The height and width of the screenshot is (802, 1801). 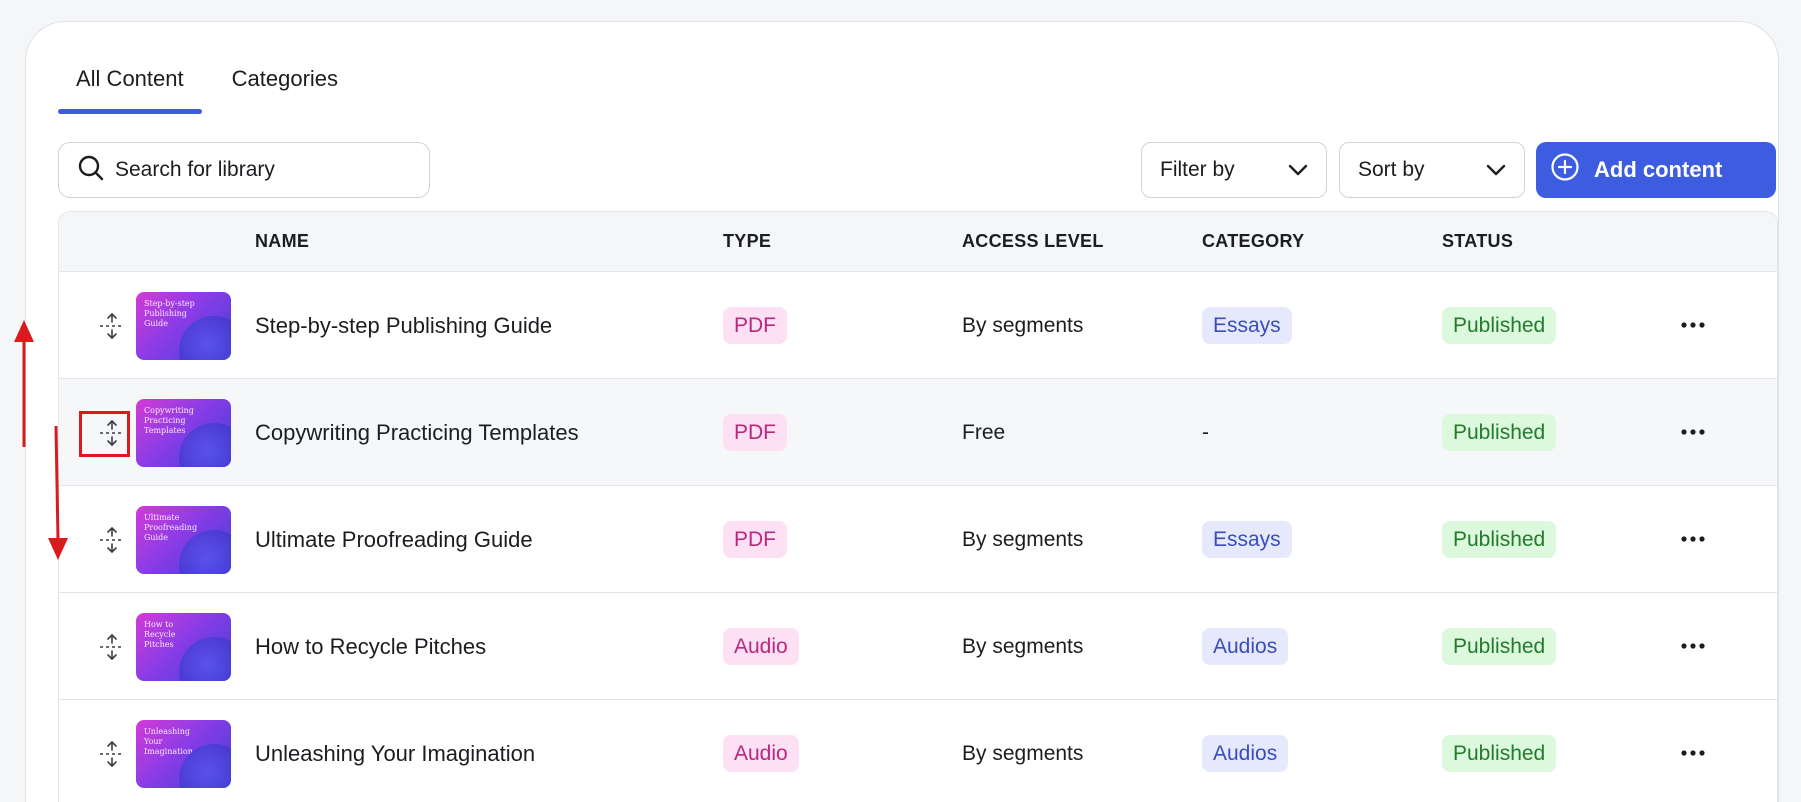 I want to click on table-header: NAME TYPE ACCESS LEVEL CATEGORY STATUS, so click(x=918, y=242).